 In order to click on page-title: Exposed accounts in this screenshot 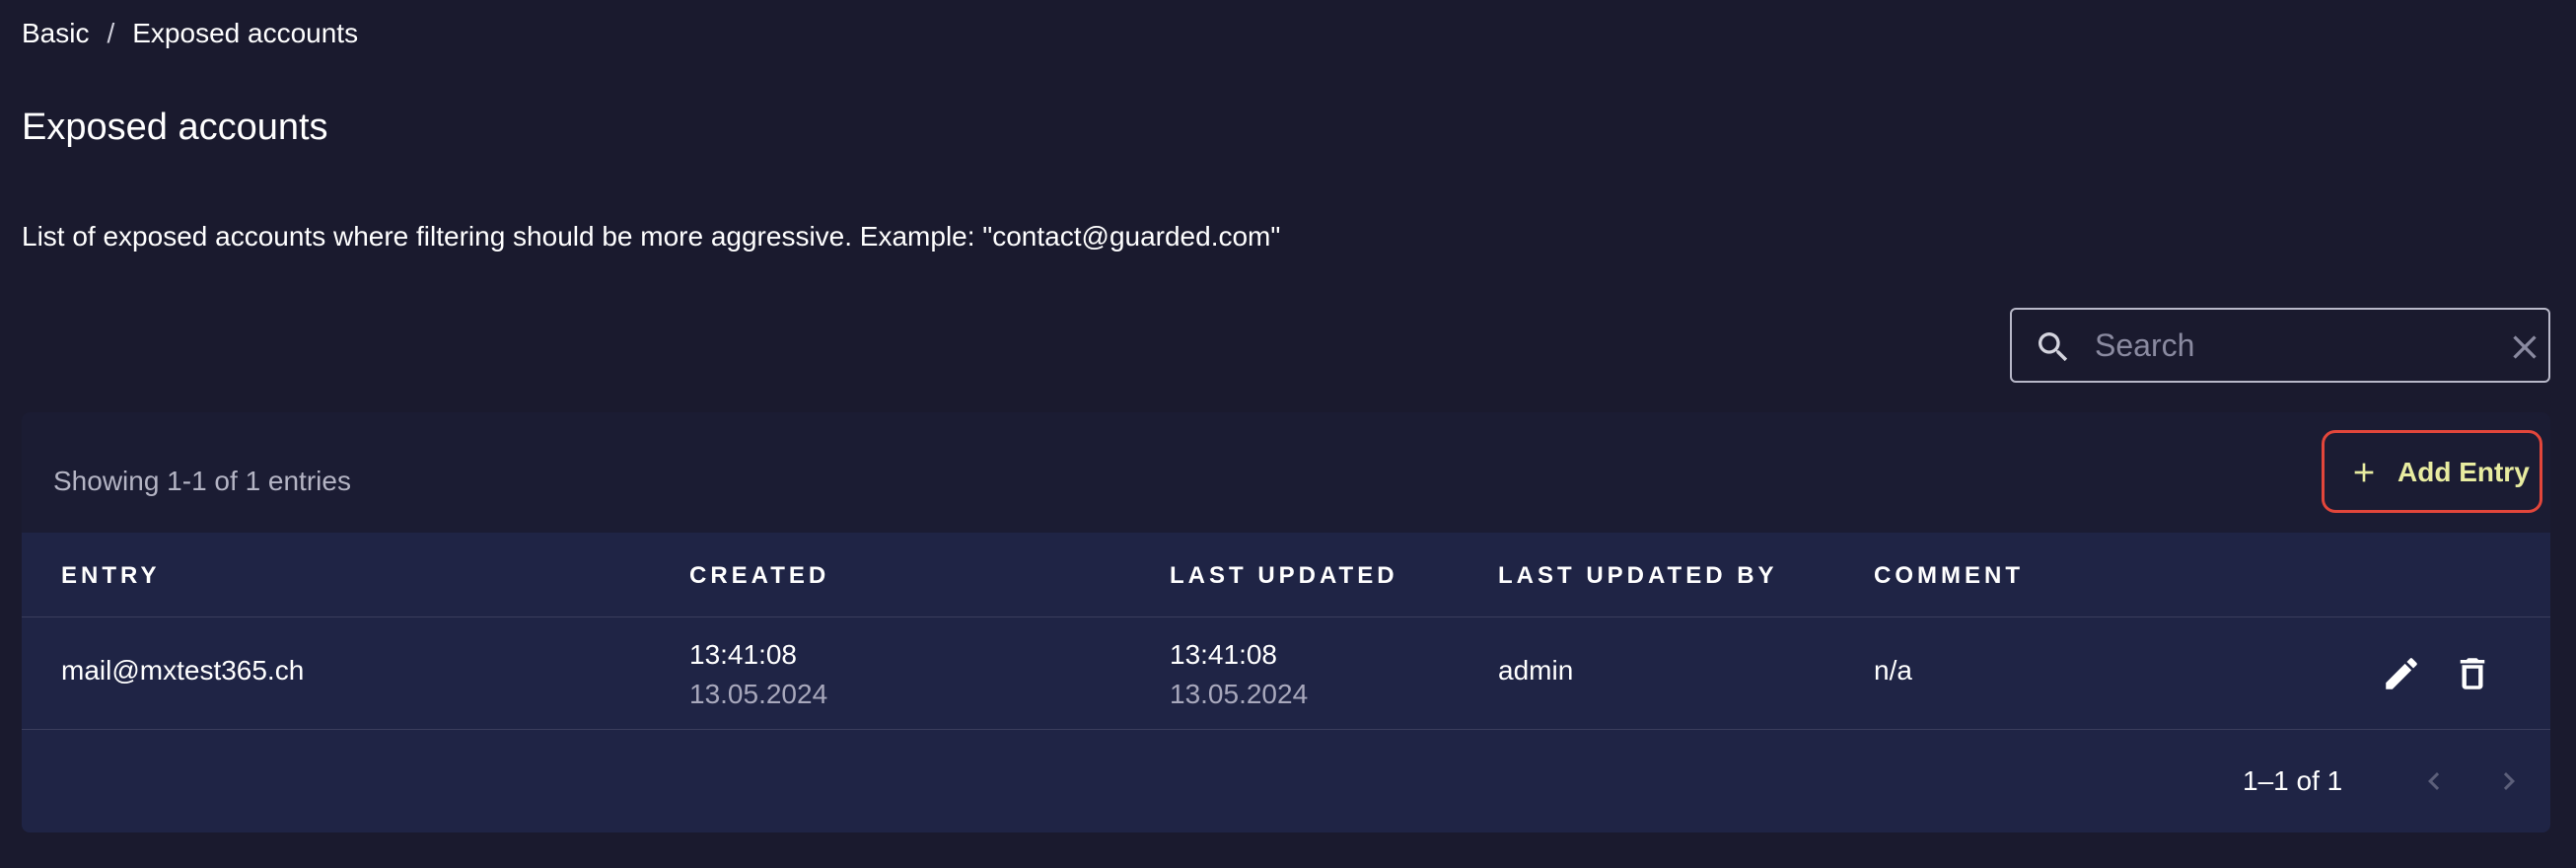, I will do `click(175, 127)`.